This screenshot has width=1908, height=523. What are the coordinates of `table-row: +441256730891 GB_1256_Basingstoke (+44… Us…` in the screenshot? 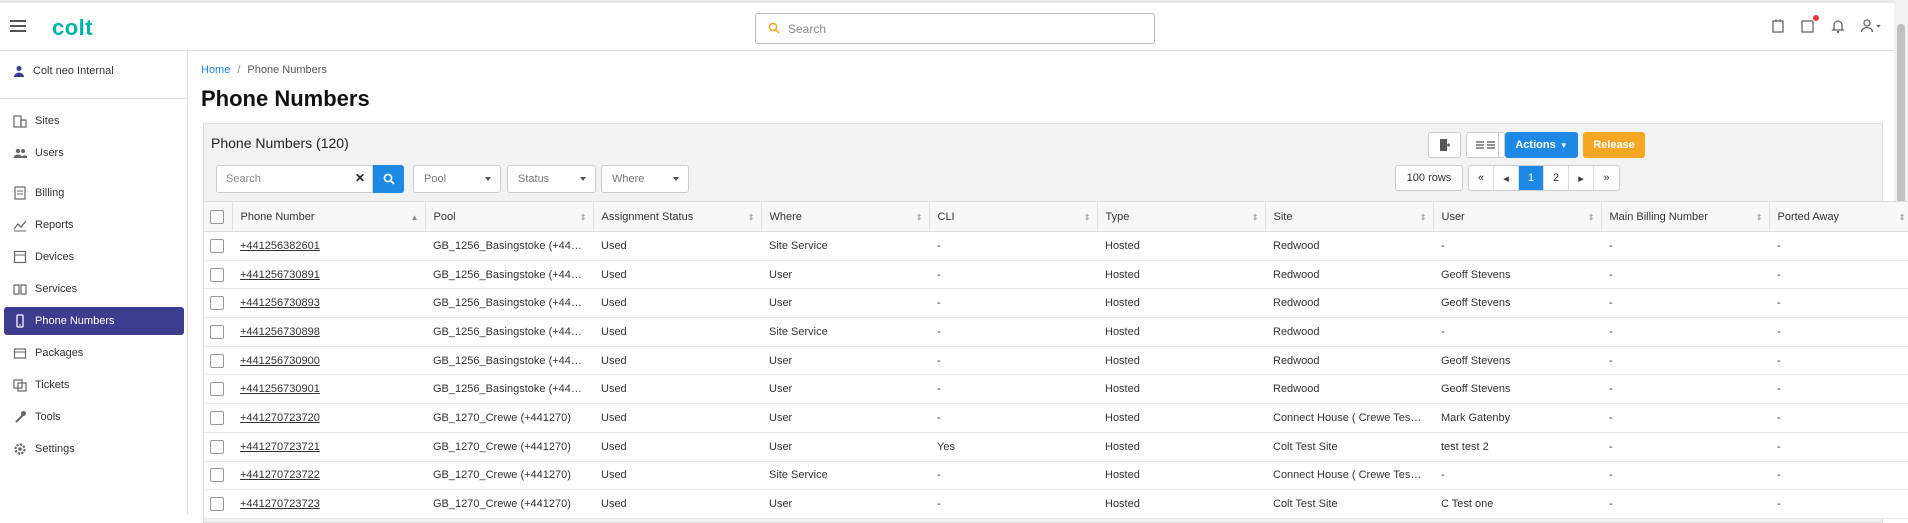 It's located at (1056, 275).